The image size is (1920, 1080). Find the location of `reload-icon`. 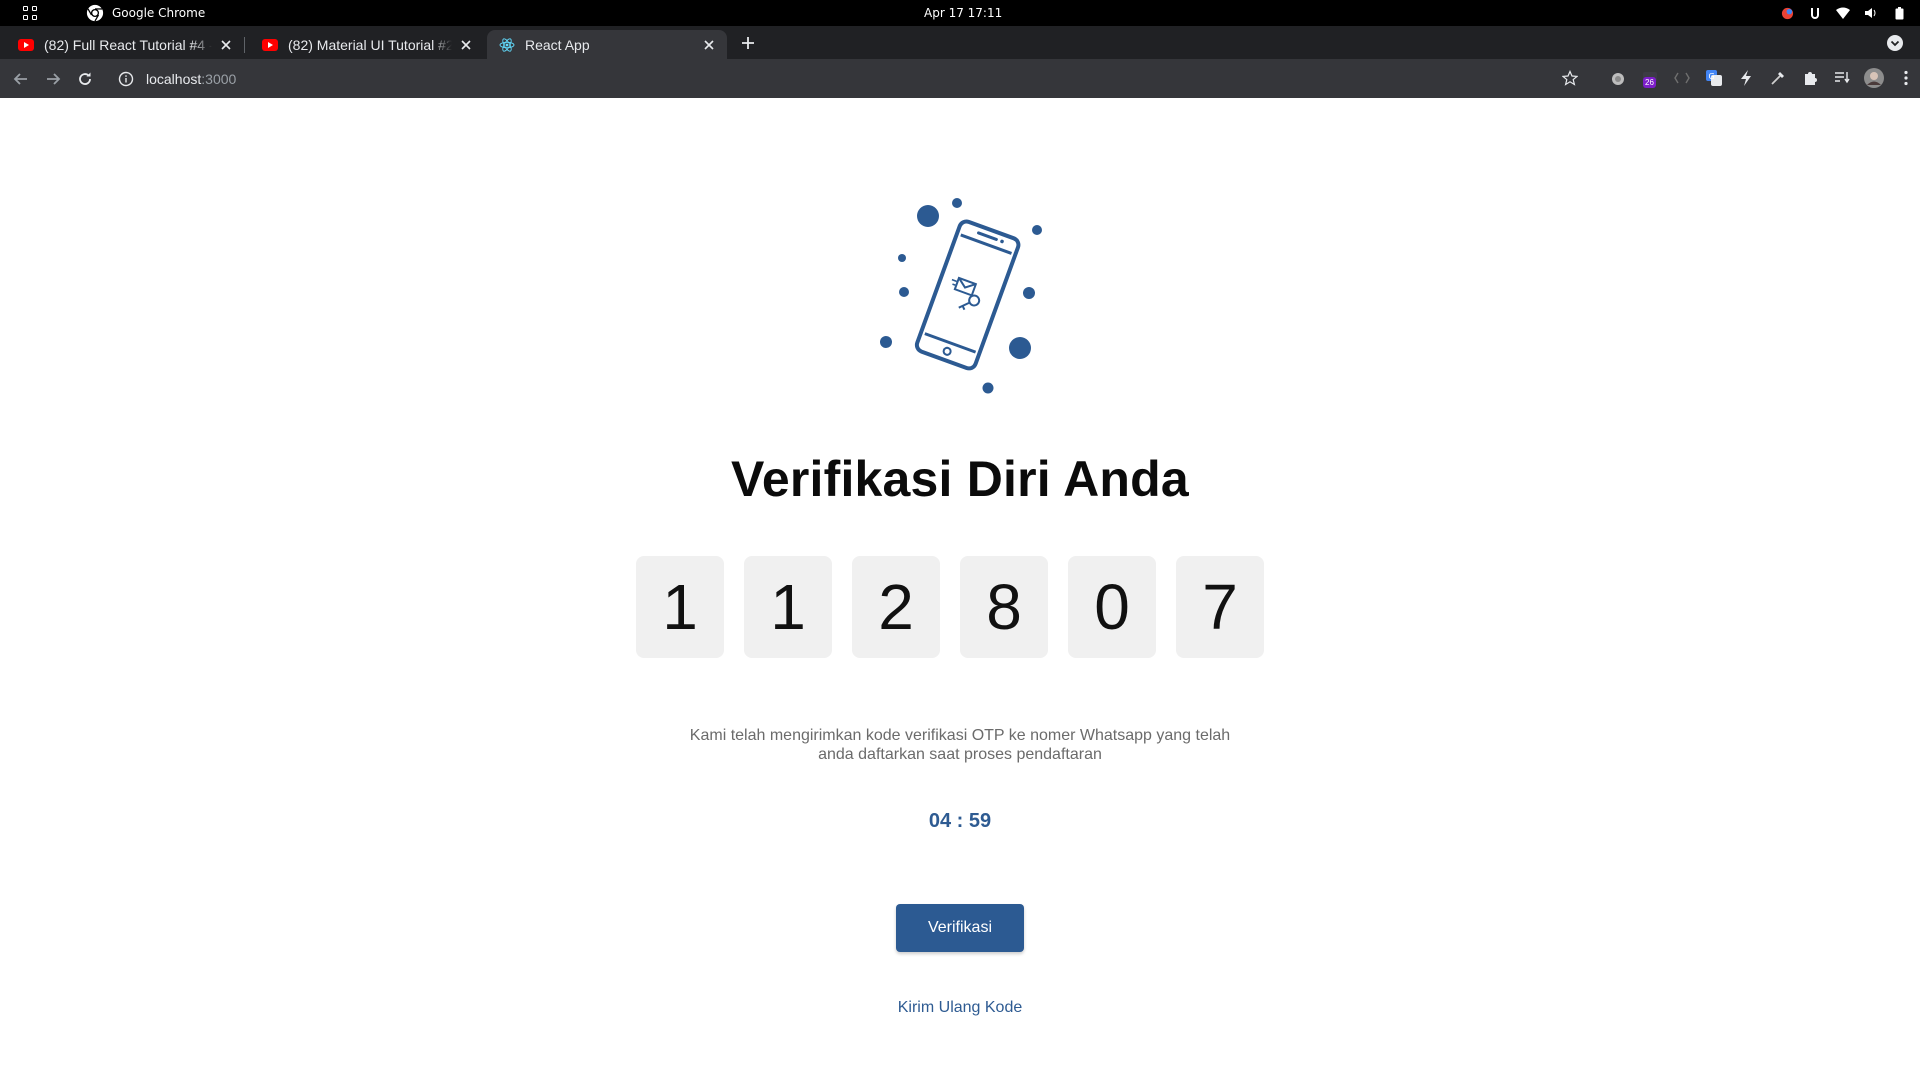

reload-icon is located at coordinates (85, 78).